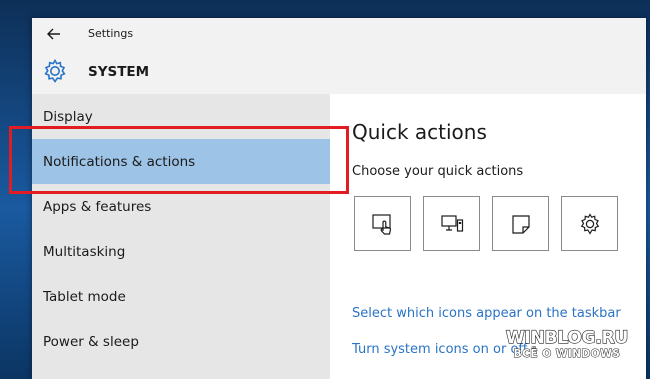 The height and width of the screenshot is (379, 650). I want to click on connect-icon, so click(451, 223).